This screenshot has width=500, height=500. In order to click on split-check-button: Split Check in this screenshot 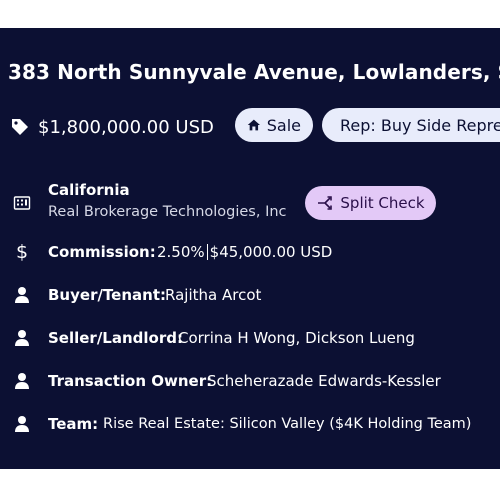, I will do `click(370, 203)`.